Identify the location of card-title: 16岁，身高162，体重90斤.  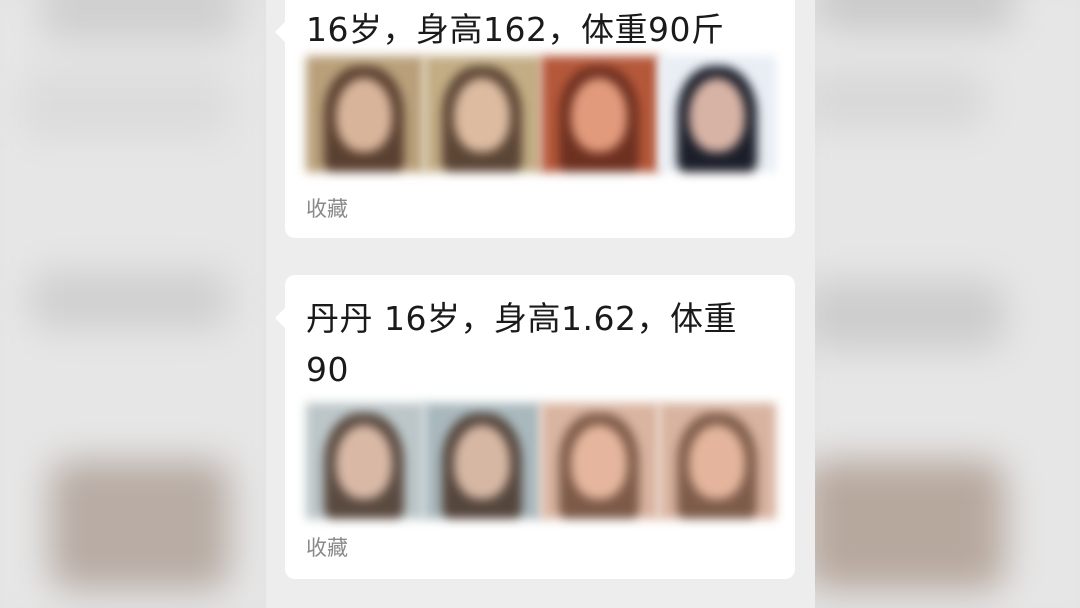
(515, 29).